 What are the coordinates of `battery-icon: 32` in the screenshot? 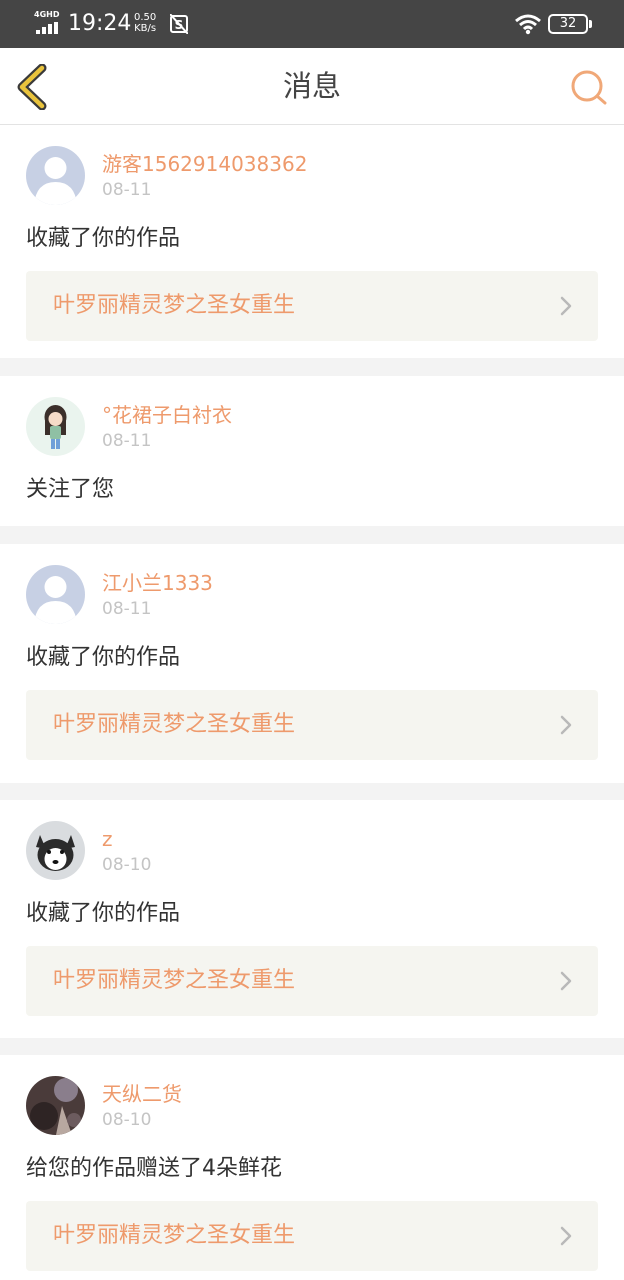 It's located at (568, 24).